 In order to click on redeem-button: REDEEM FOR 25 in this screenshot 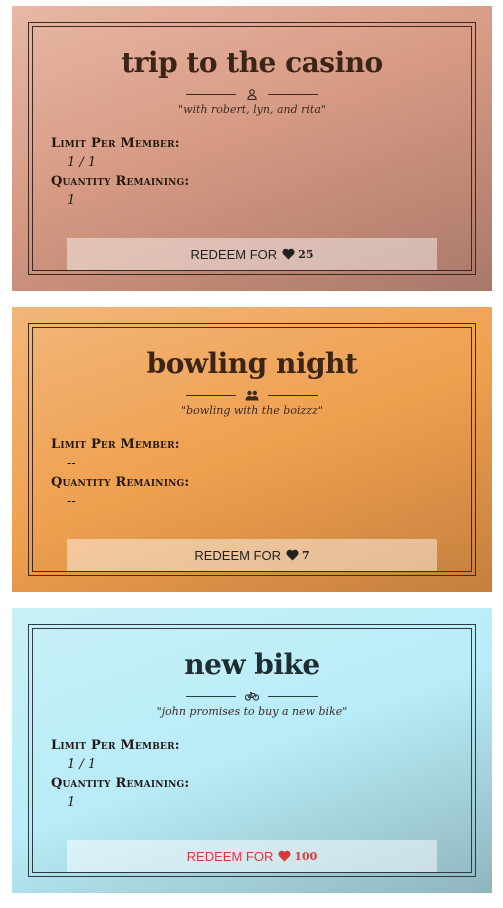, I will do `click(252, 254)`.